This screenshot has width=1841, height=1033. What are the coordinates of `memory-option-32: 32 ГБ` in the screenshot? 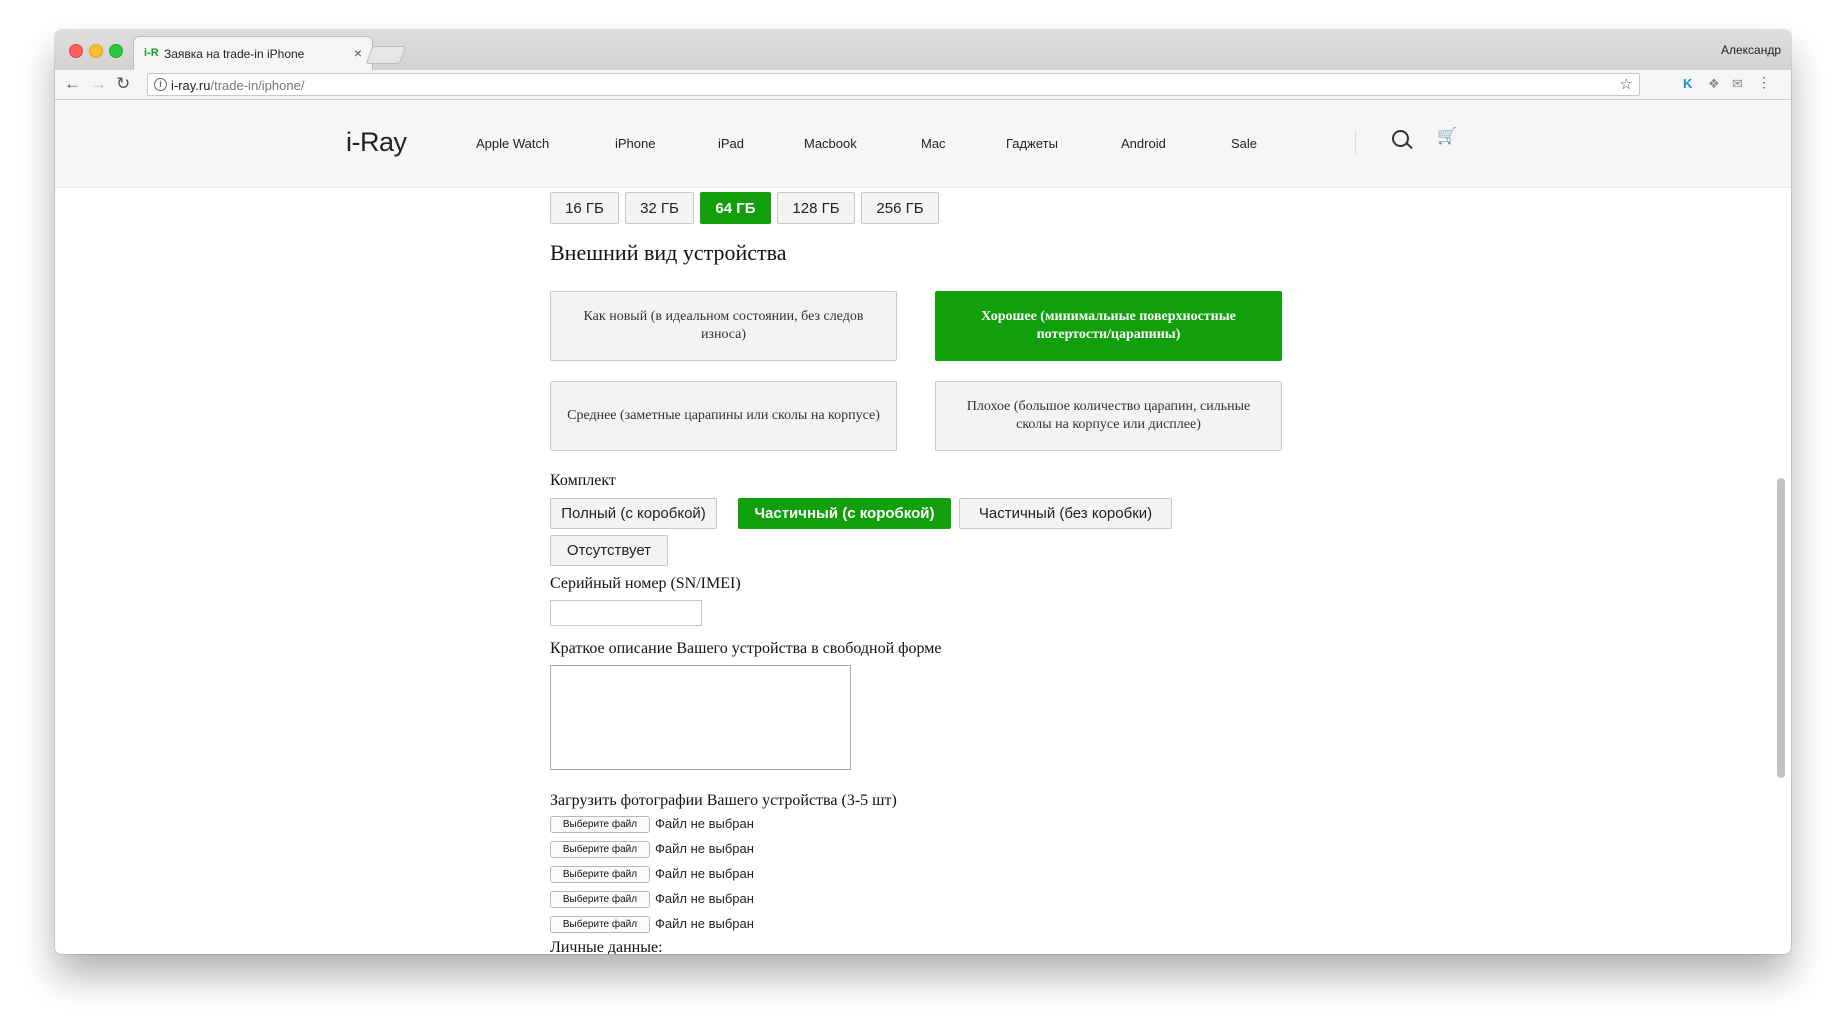 It's located at (659, 208).